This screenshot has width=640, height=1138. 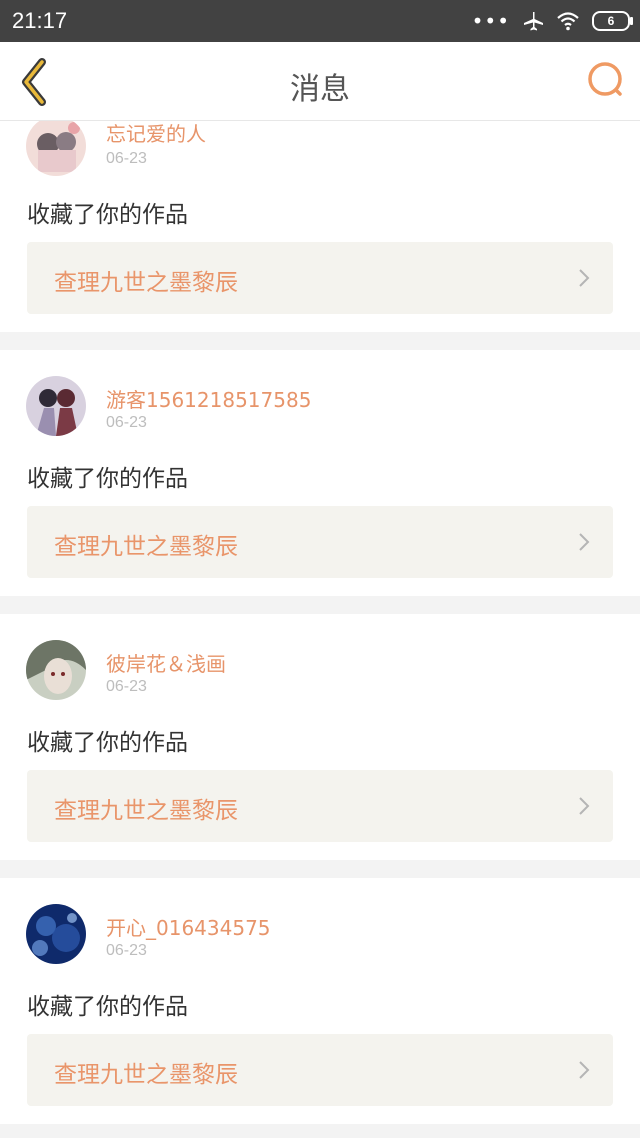 I want to click on wifi-icon, so click(x=568, y=21).